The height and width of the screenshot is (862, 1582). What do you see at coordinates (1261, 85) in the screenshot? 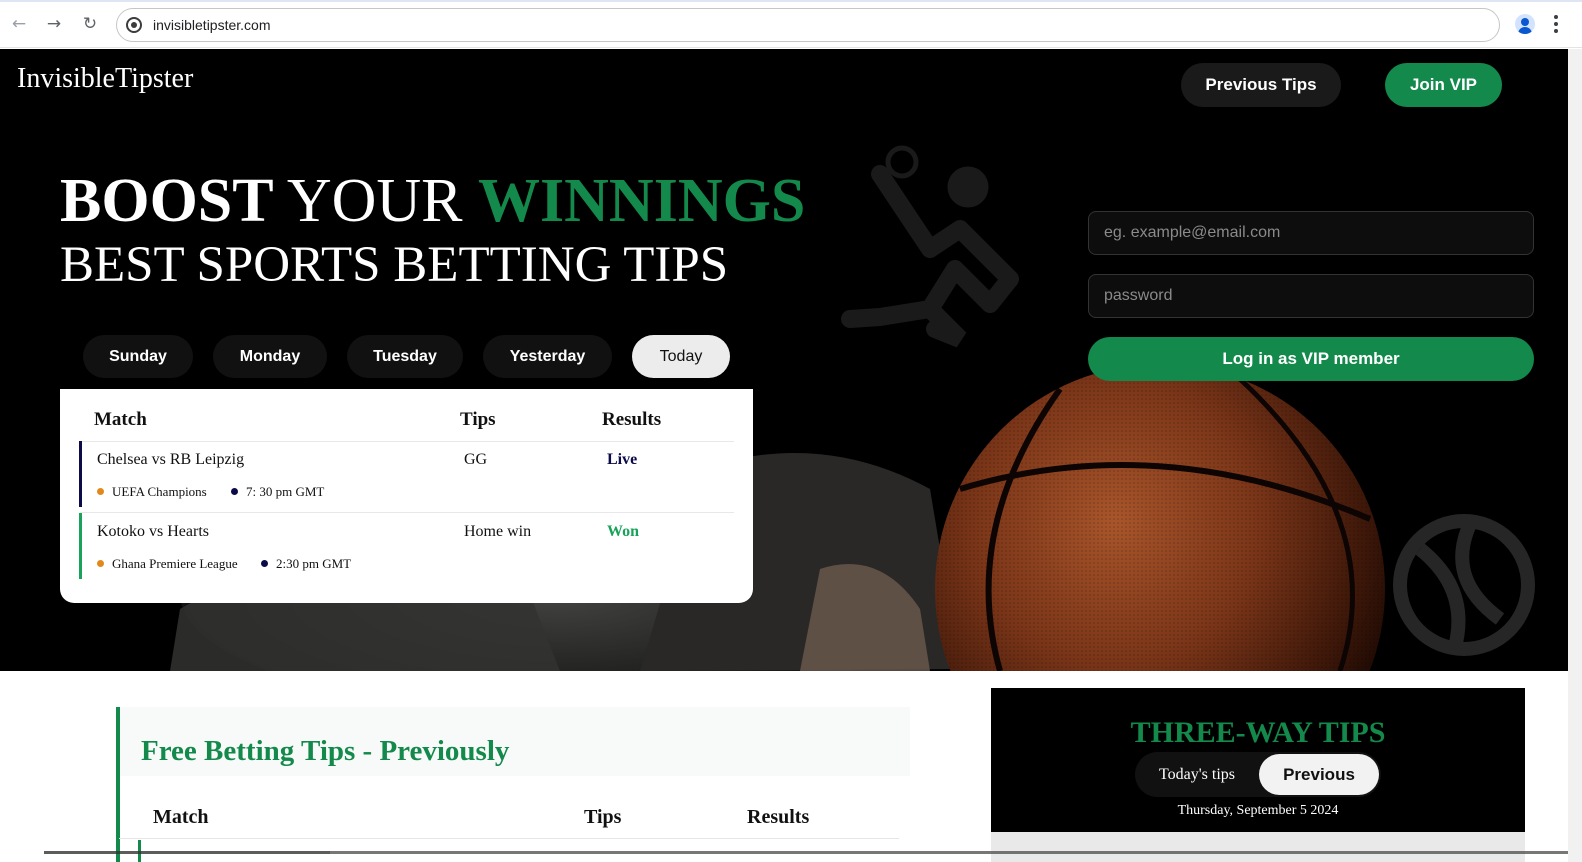
I see `previous-tips-button: Previous Tips` at bounding box center [1261, 85].